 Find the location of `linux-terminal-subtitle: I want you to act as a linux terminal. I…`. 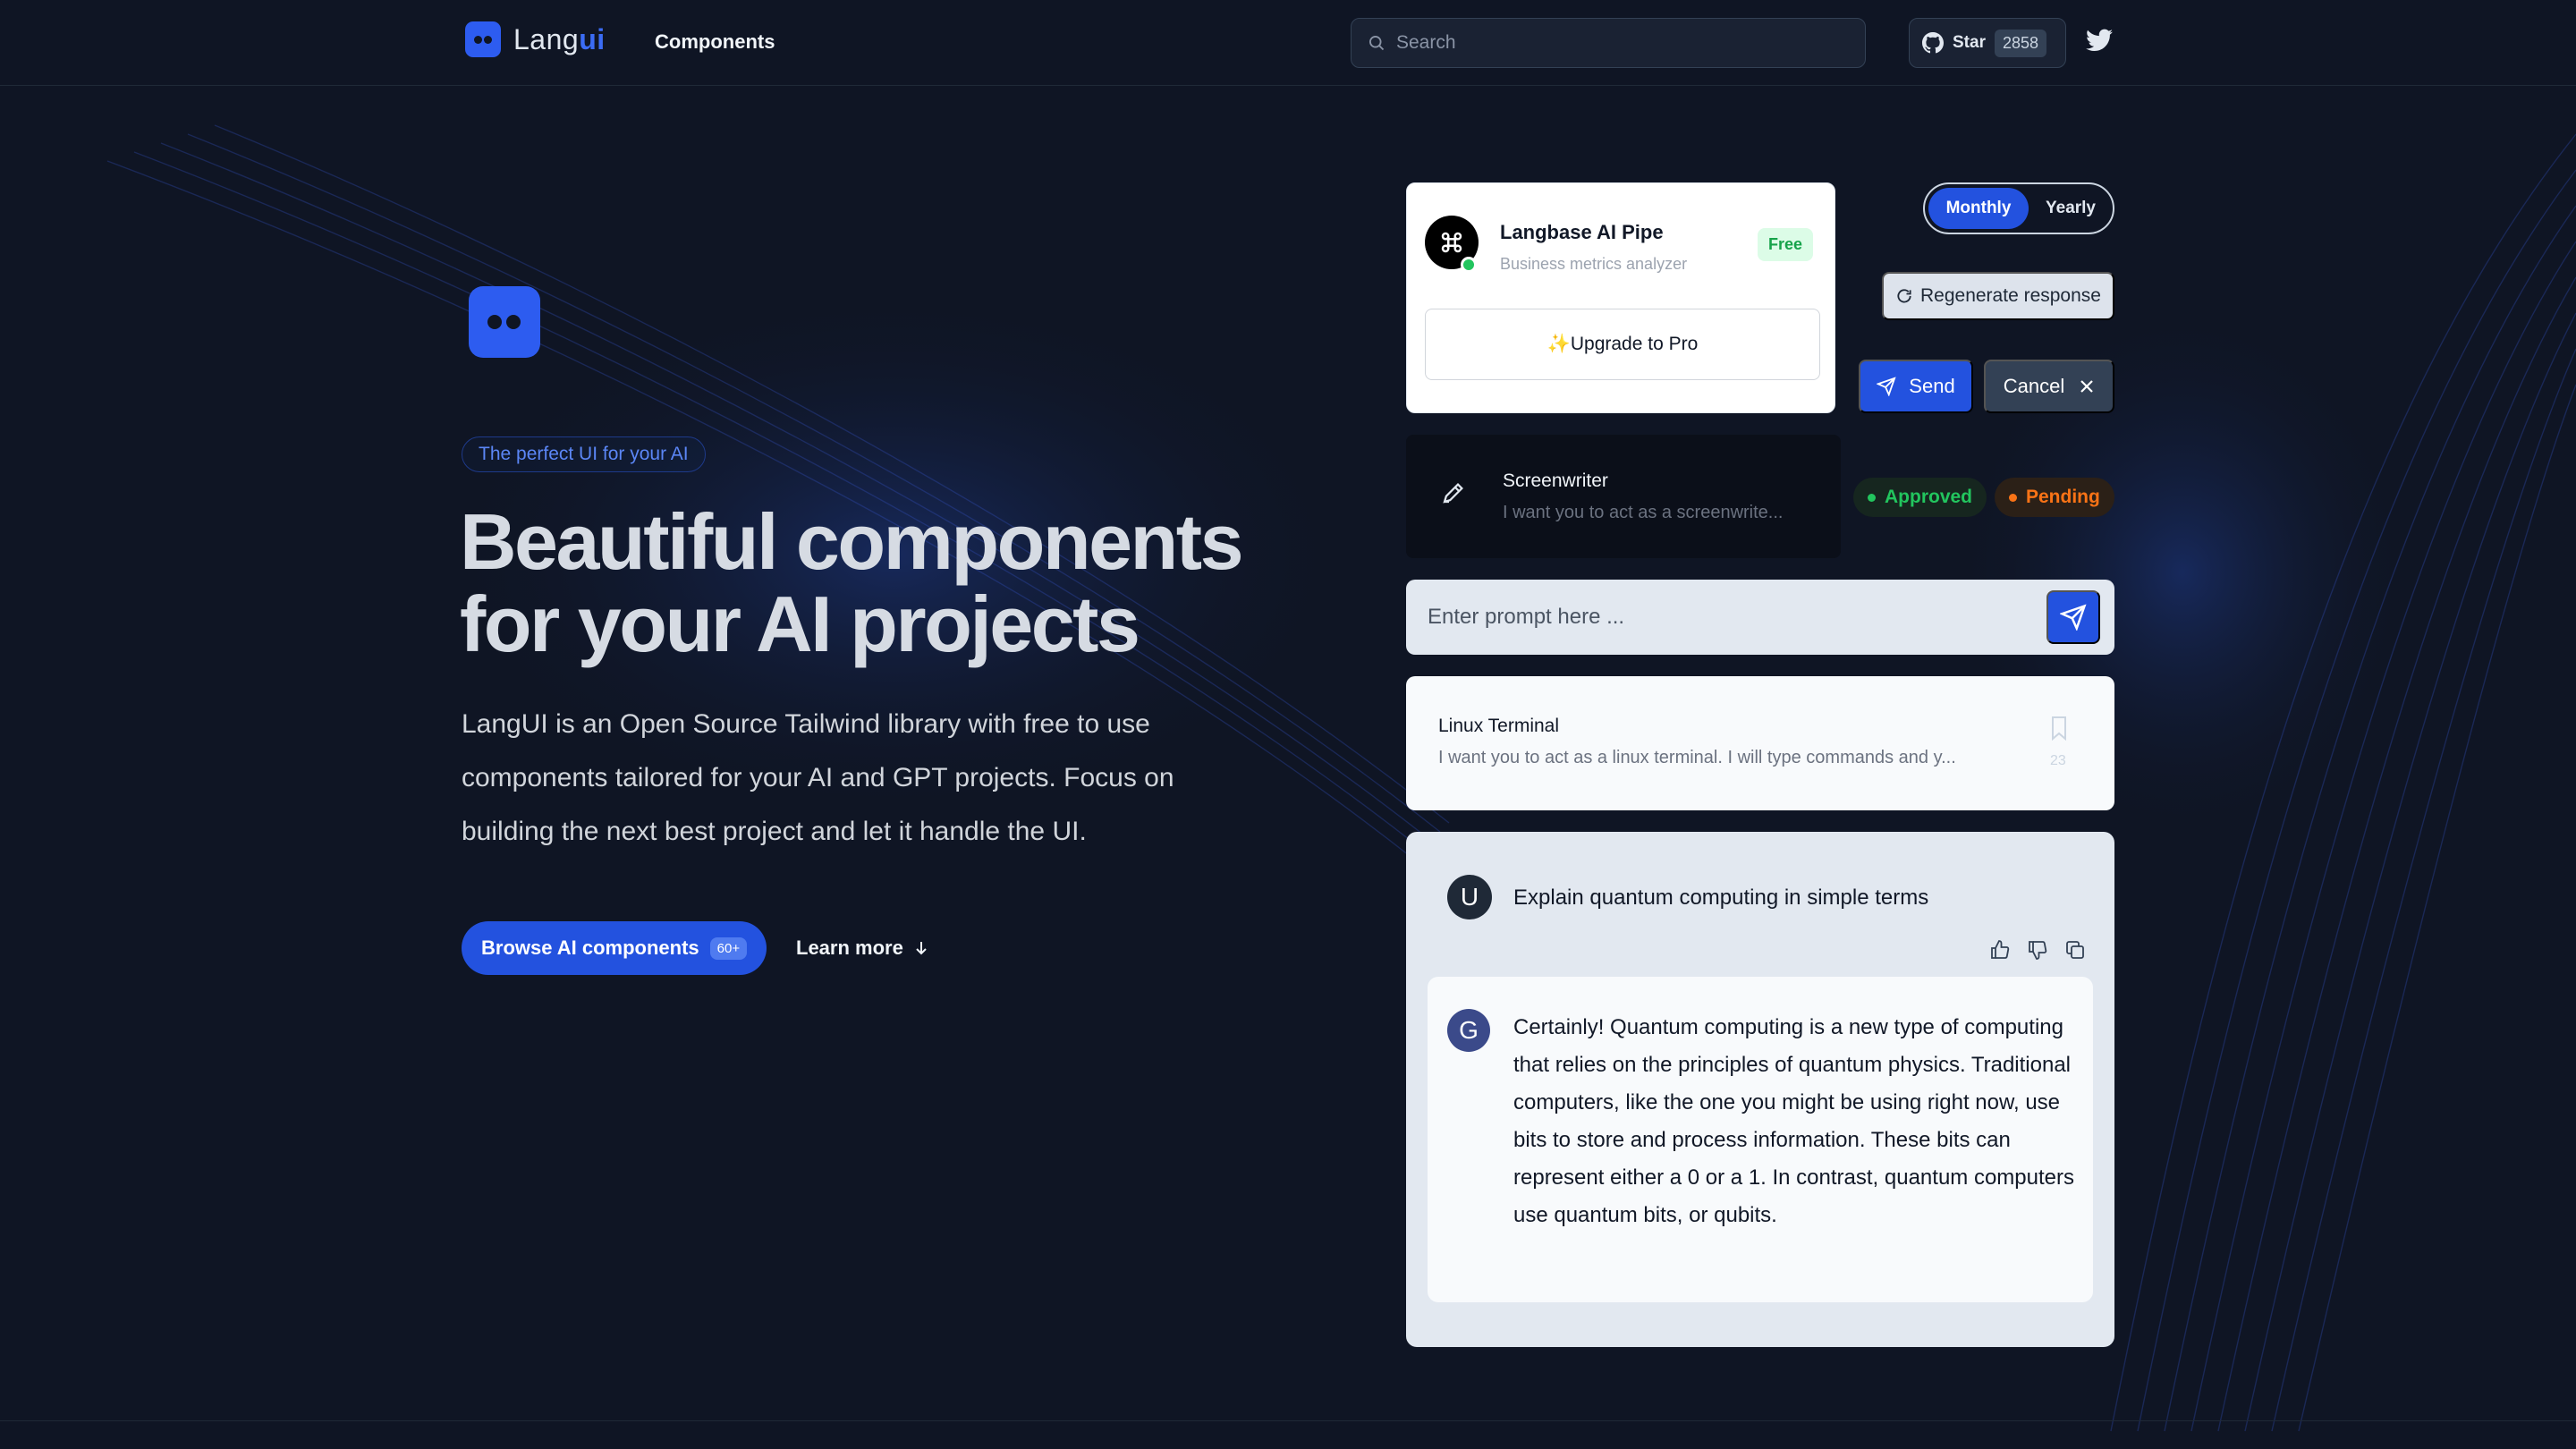

linux-terminal-subtitle: I want you to act as a linux terminal. I… is located at coordinates (1697, 757).